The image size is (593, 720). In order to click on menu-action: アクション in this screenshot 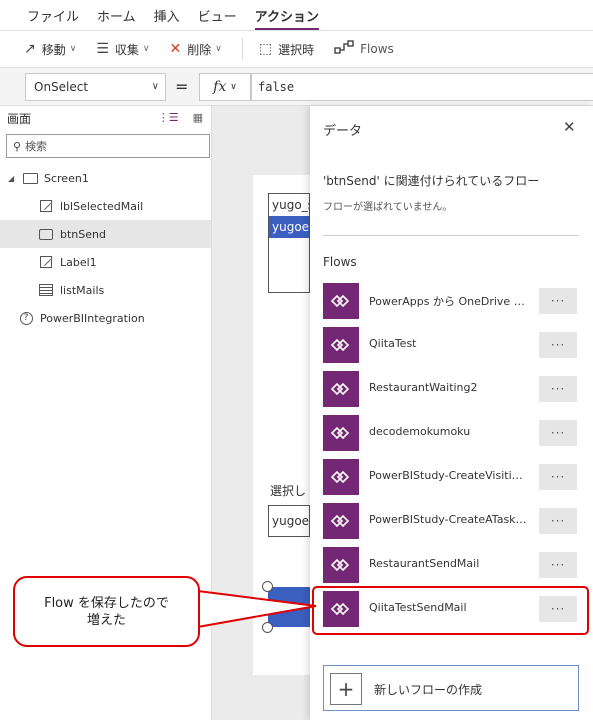, I will do `click(287, 18)`.